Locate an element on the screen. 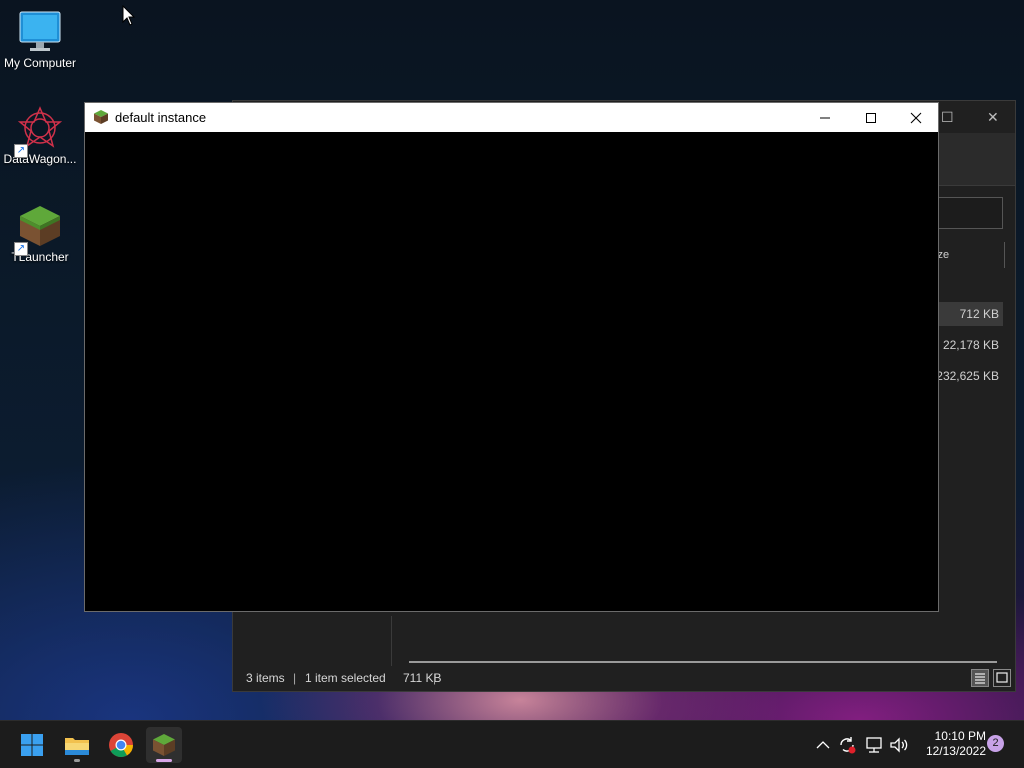  minimize-button is located at coordinates (825, 117).